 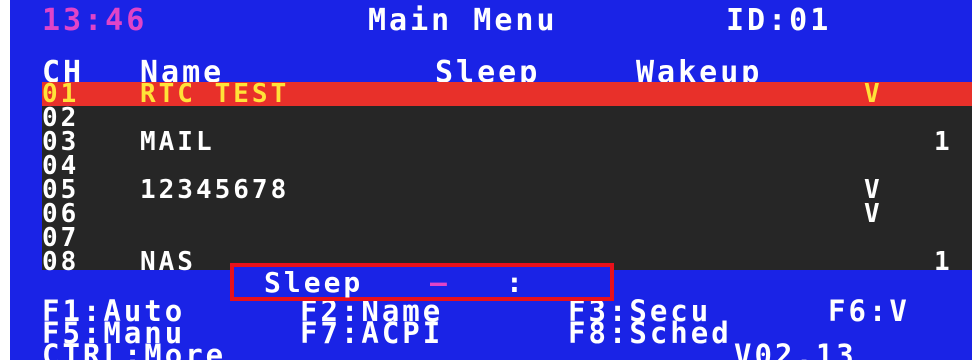 I want to click on hotkey-f8-sched: F8:Sched, so click(x=650, y=333).